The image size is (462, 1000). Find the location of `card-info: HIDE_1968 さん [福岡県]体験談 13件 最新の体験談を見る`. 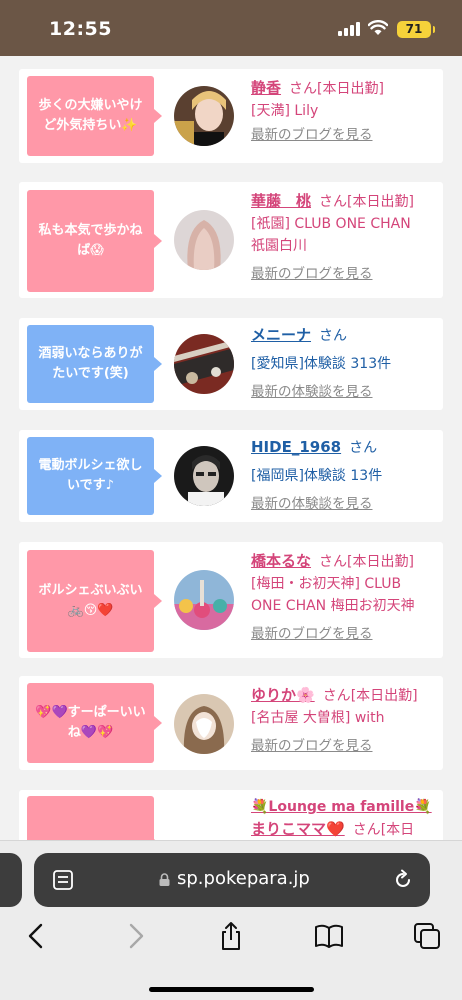

card-info: HIDE_1968 さん [福岡県]体験談 13件 最新の体験談を見る is located at coordinates (345, 475).